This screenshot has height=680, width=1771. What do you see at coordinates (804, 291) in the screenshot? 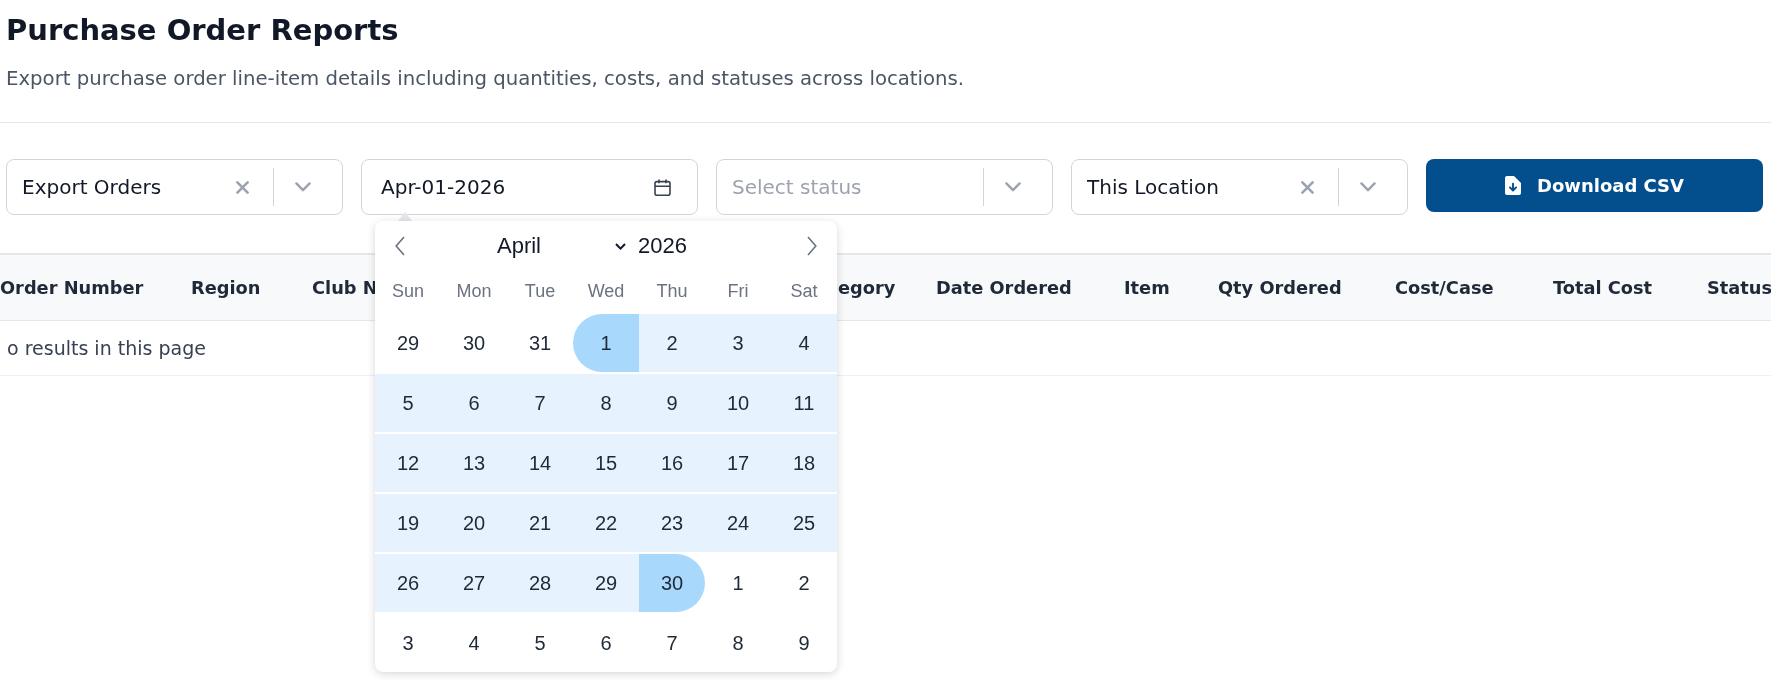
I see `weekday-label: Sat` at bounding box center [804, 291].